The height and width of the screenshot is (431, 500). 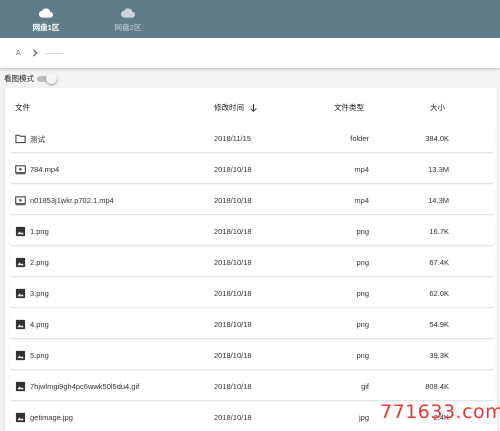 What do you see at coordinates (39, 293) in the screenshot?
I see `file-name: 3.png` at bounding box center [39, 293].